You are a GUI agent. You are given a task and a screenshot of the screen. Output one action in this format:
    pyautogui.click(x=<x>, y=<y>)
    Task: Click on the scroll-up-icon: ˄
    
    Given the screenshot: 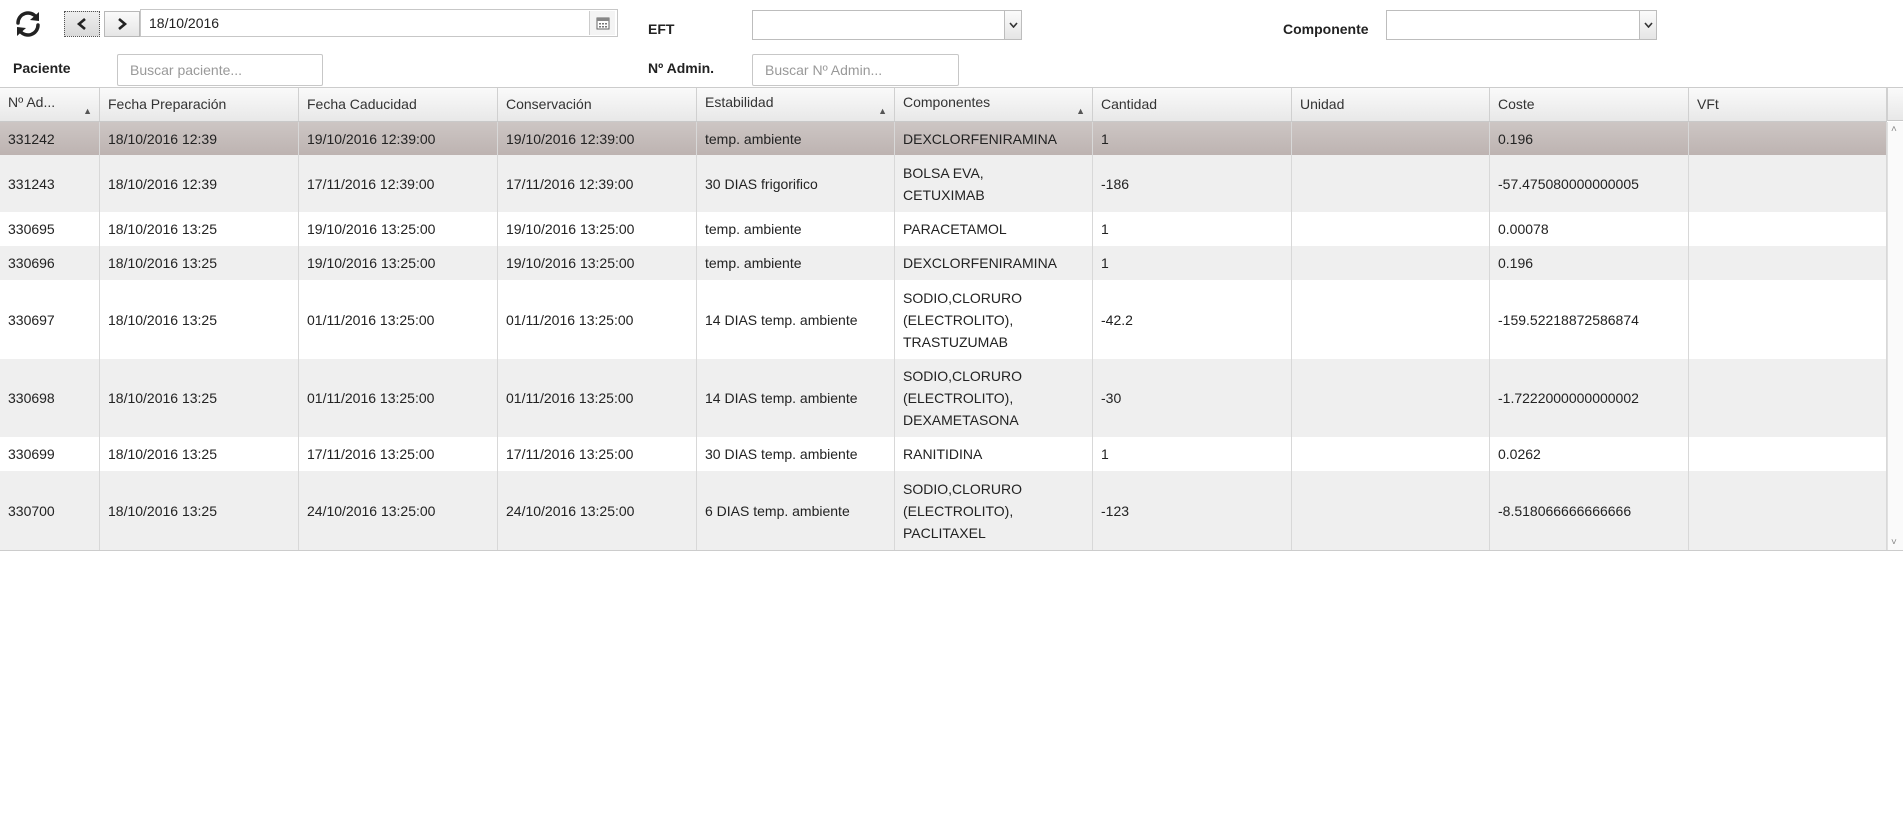 What is the action you would take?
    pyautogui.click(x=1894, y=129)
    